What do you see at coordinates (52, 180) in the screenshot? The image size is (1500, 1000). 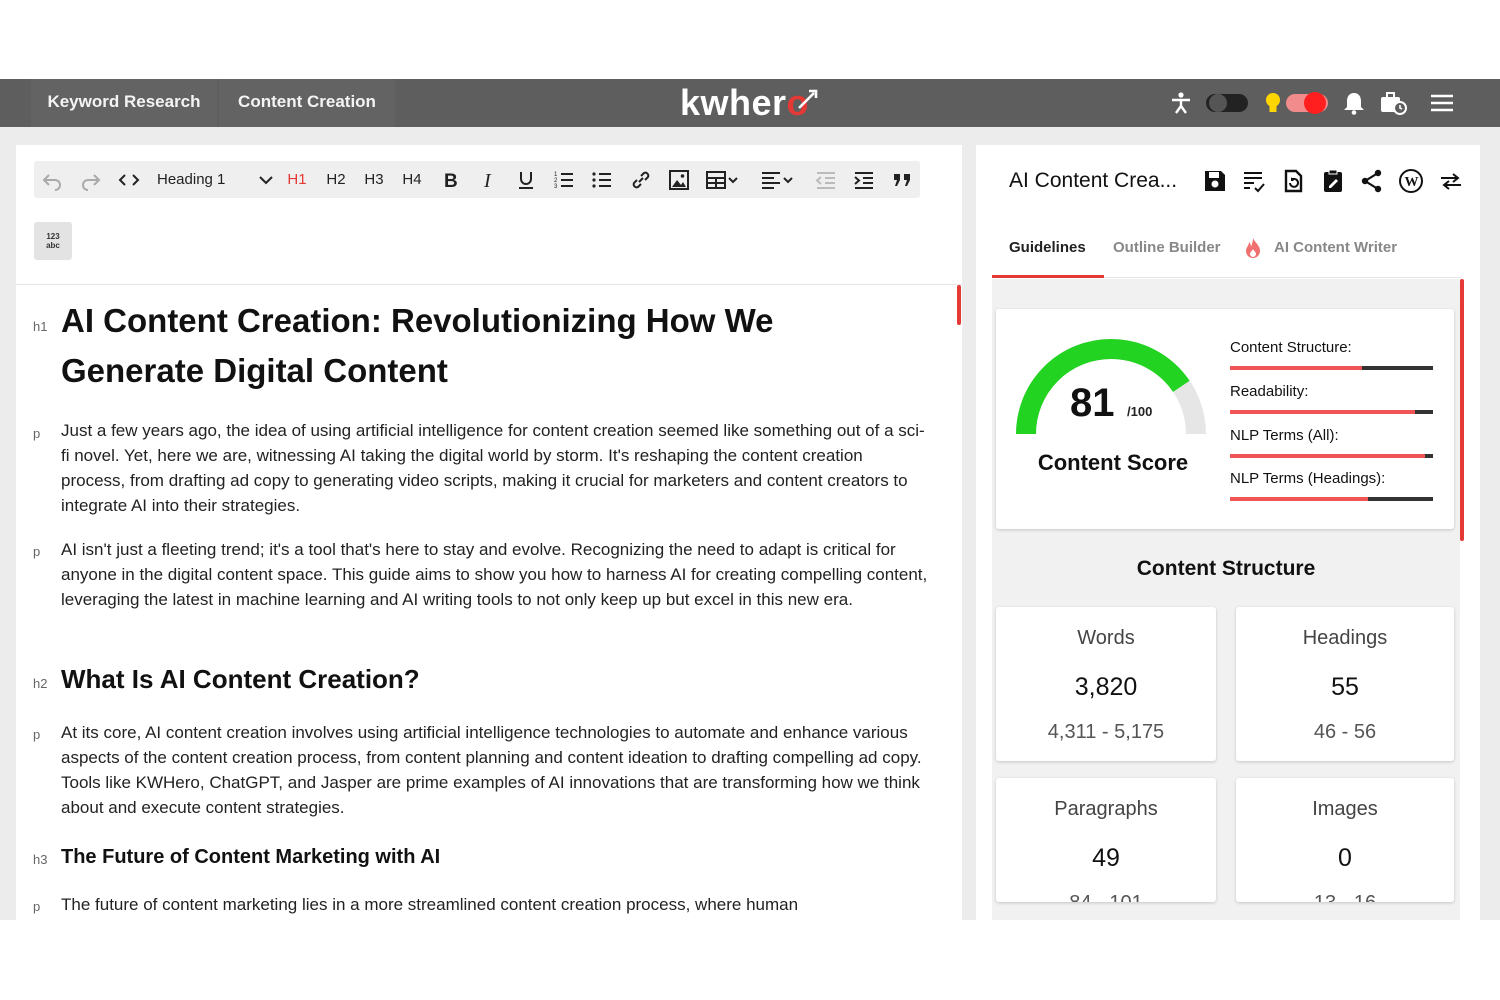 I see `undo-icon` at bounding box center [52, 180].